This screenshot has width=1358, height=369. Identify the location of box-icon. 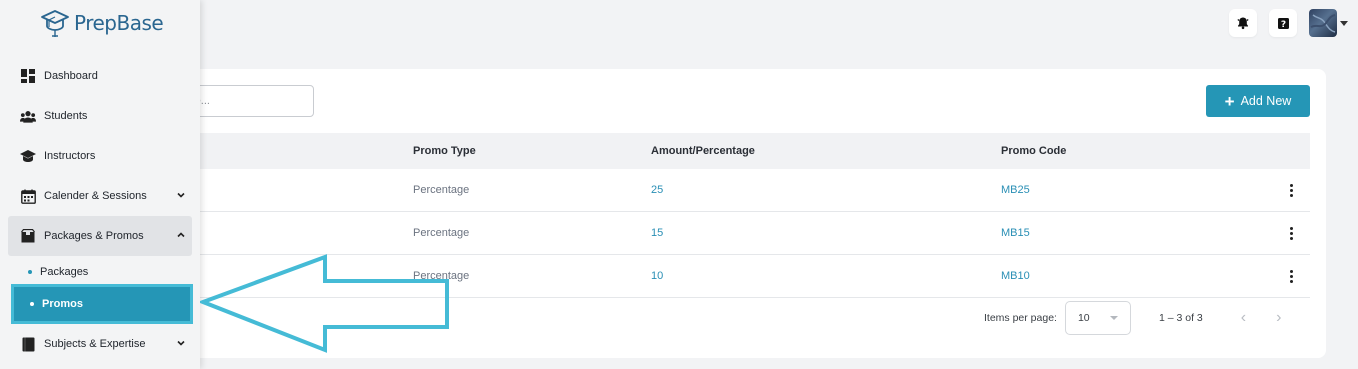
(28, 236).